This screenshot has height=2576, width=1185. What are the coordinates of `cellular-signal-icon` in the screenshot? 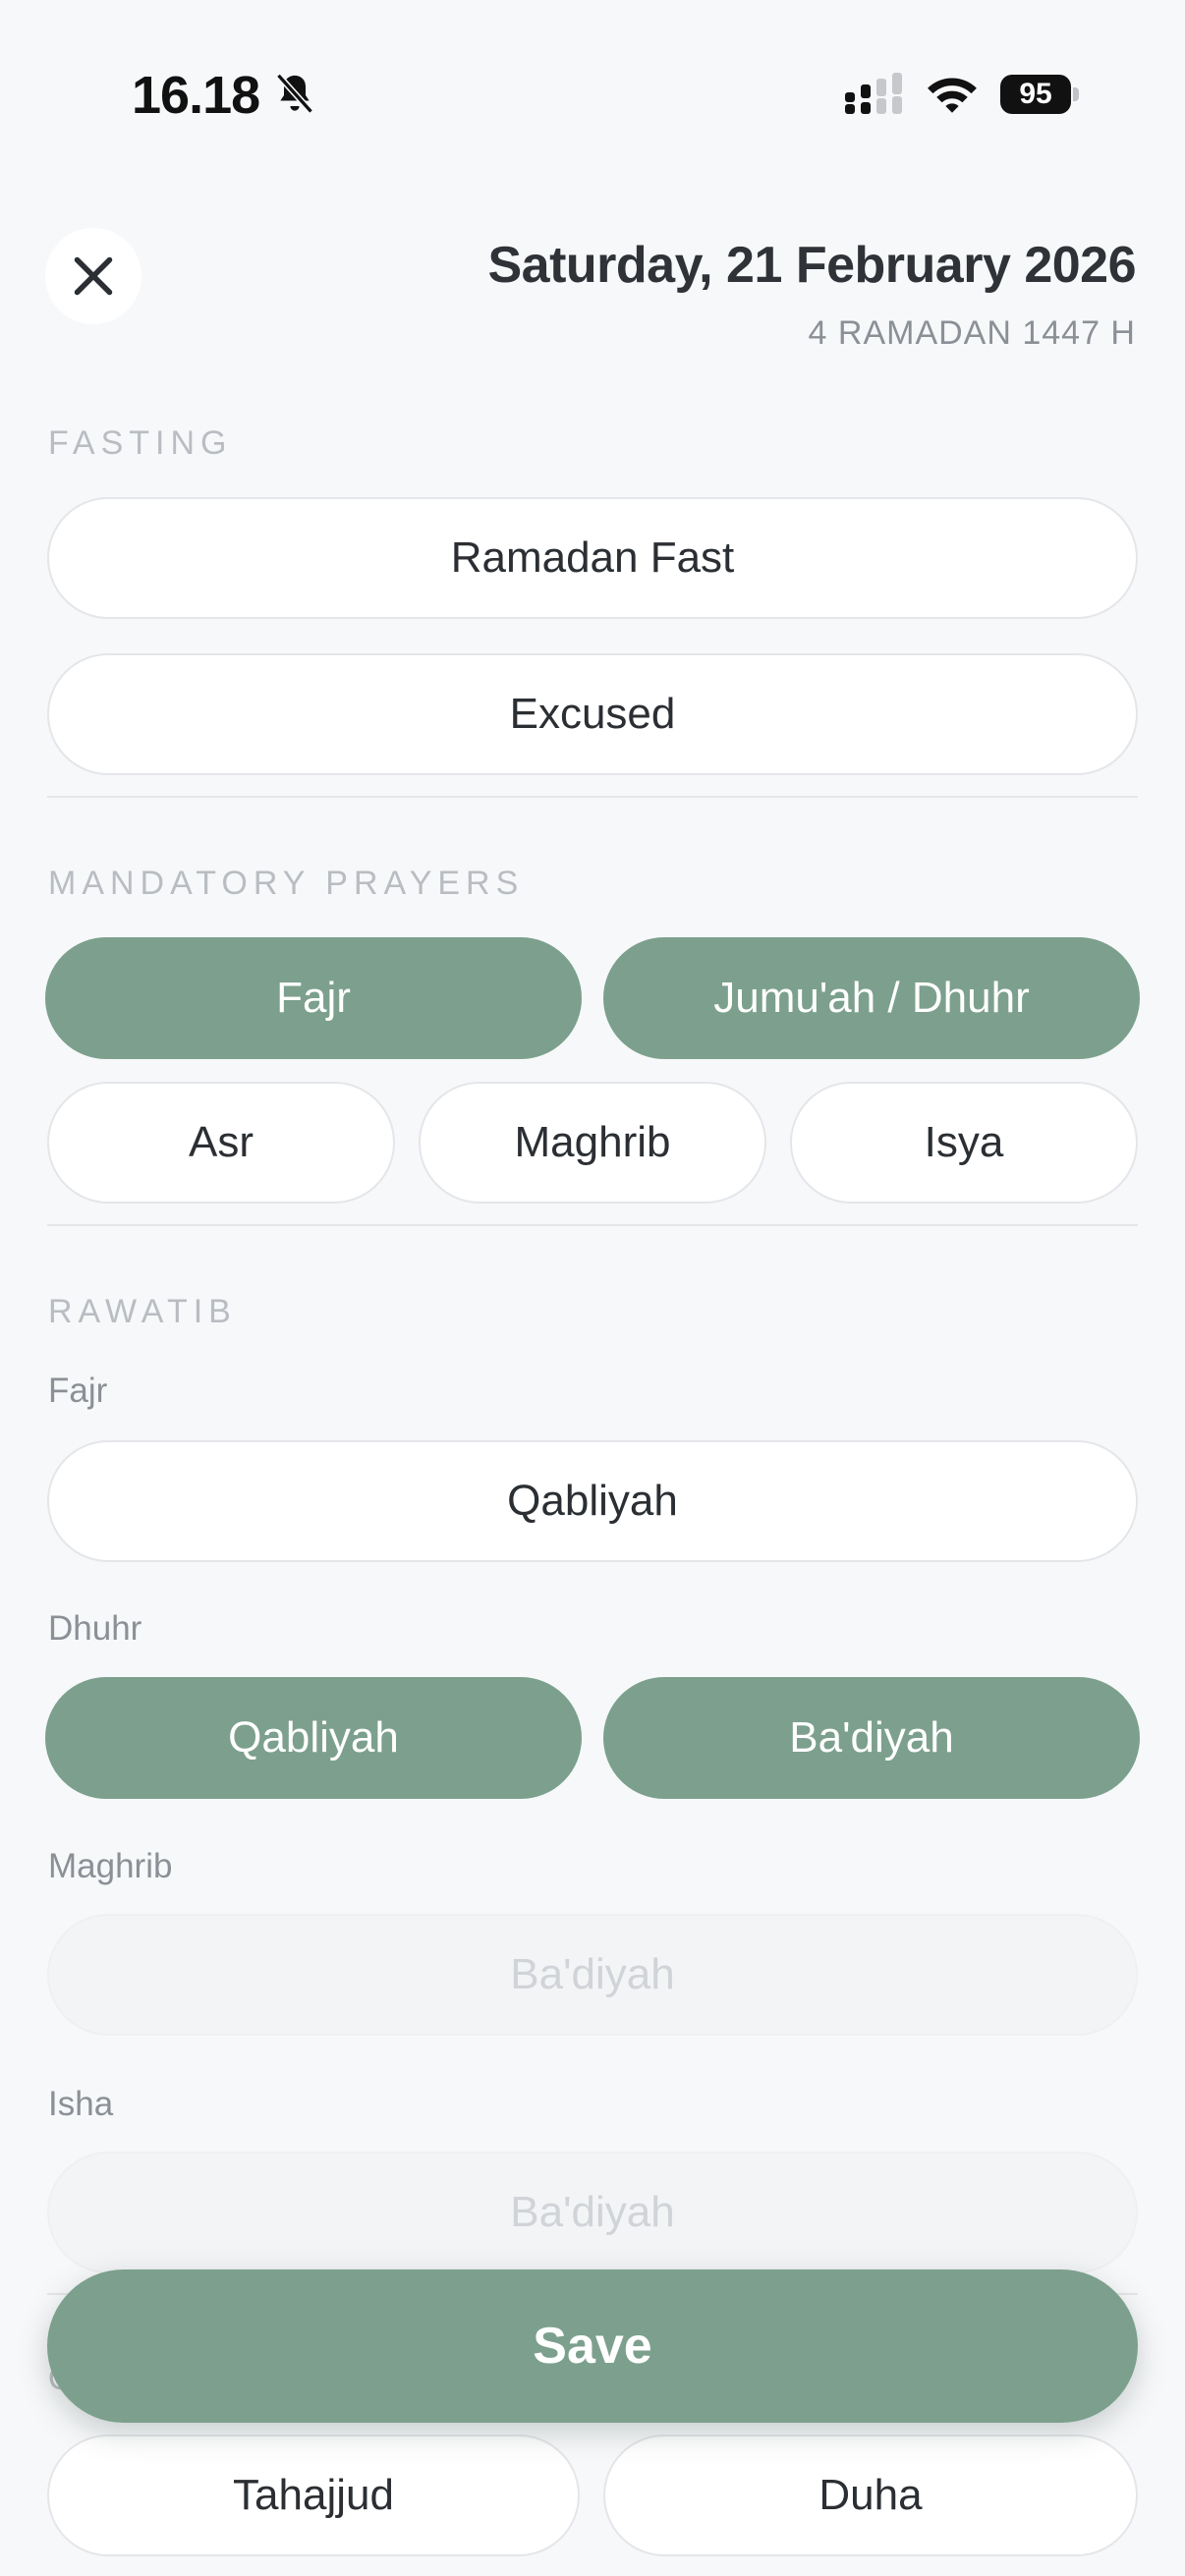 It's located at (874, 93).